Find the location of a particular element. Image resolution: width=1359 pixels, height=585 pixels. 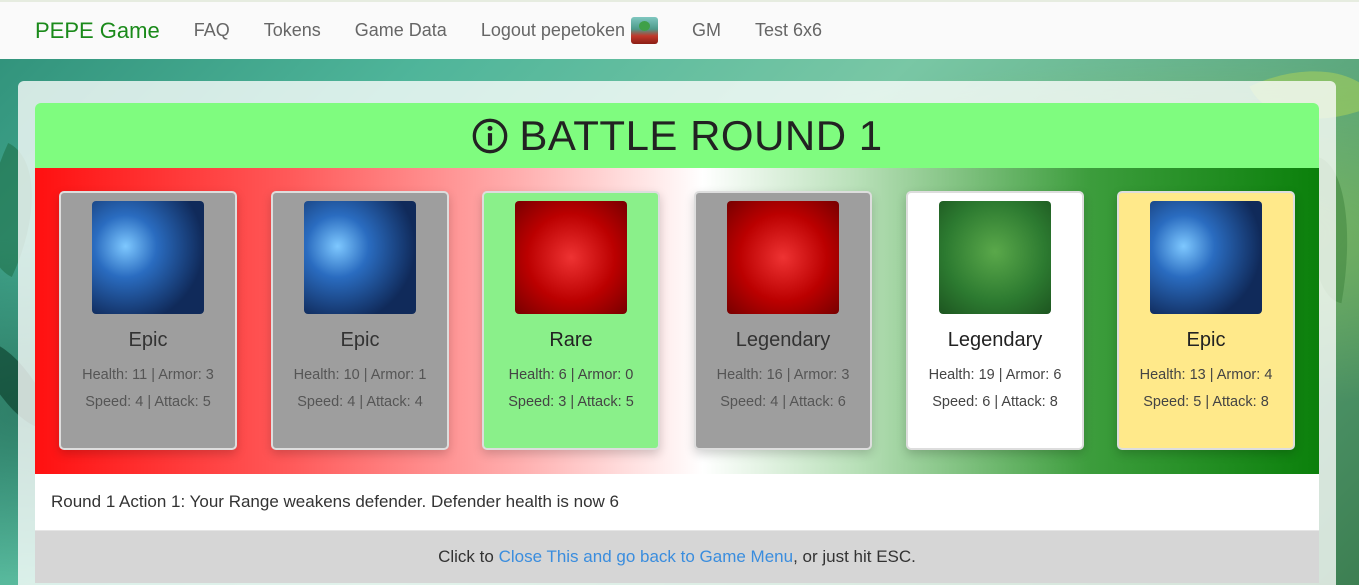

nav-faq: FAQ is located at coordinates (212, 30).